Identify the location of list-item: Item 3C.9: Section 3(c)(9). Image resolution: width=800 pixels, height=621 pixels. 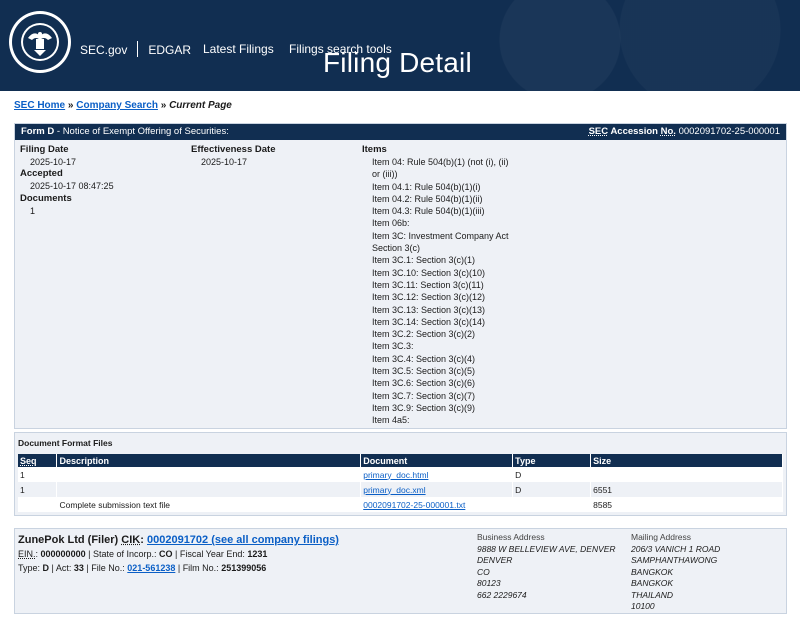
(424, 407).